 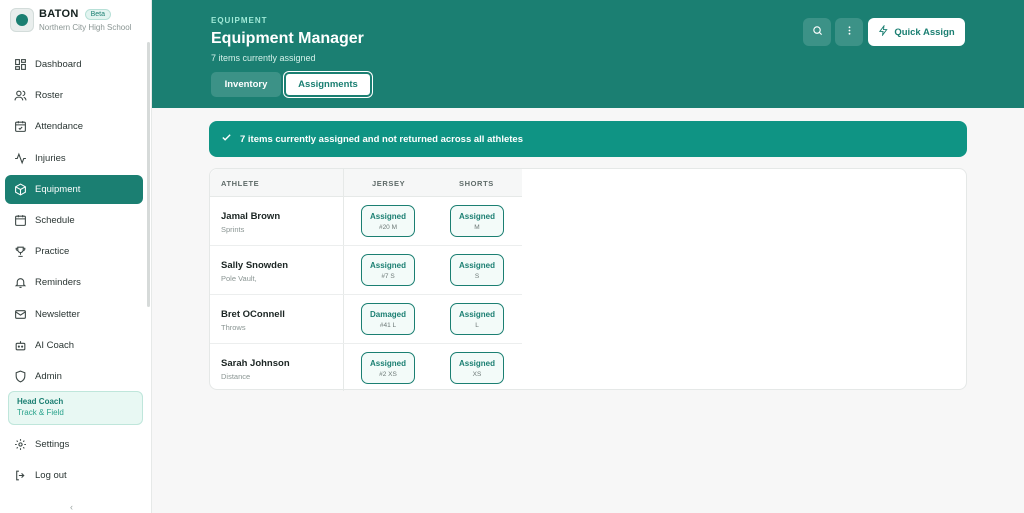 I want to click on bell-icon, so click(x=20, y=283).